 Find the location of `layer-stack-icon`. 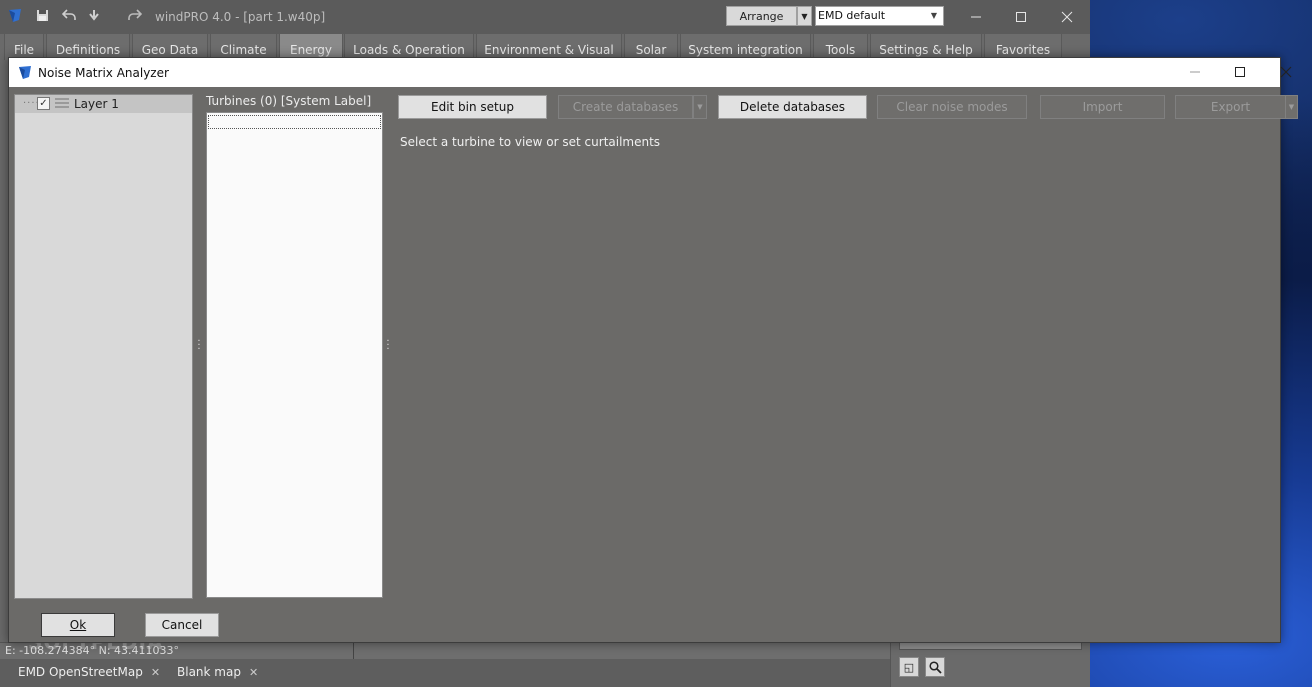

layer-stack-icon is located at coordinates (62, 104).